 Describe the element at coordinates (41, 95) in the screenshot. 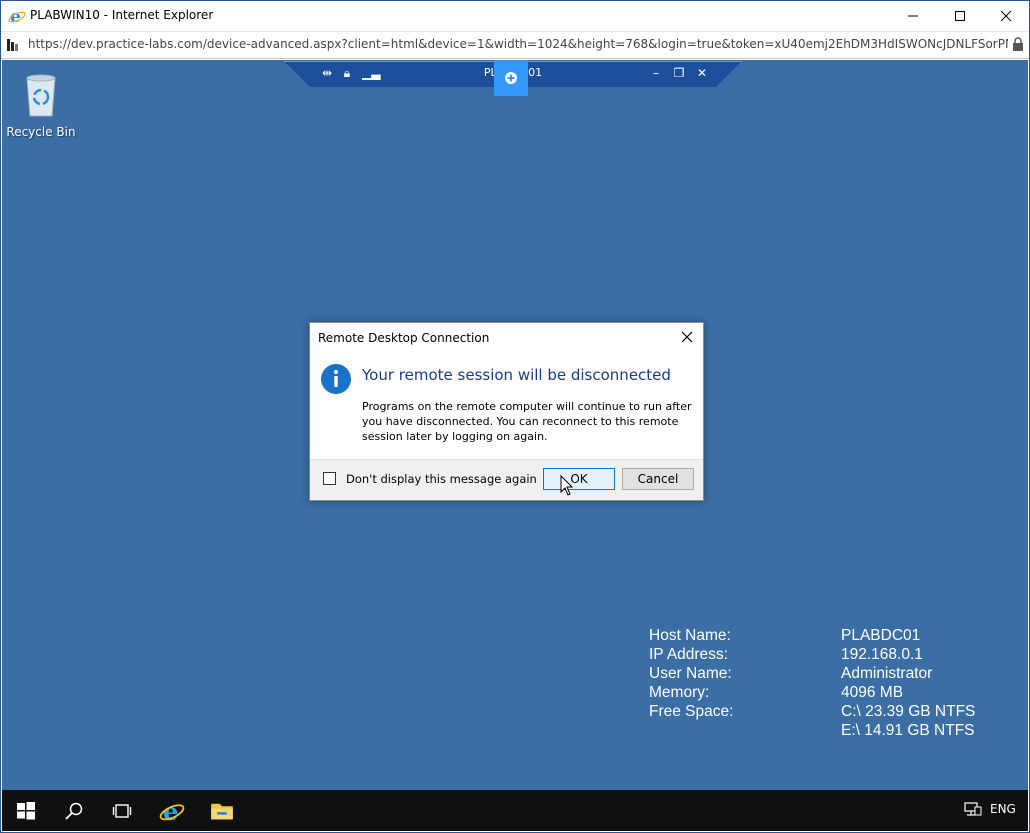

I see `recycle-bin-icon` at that location.